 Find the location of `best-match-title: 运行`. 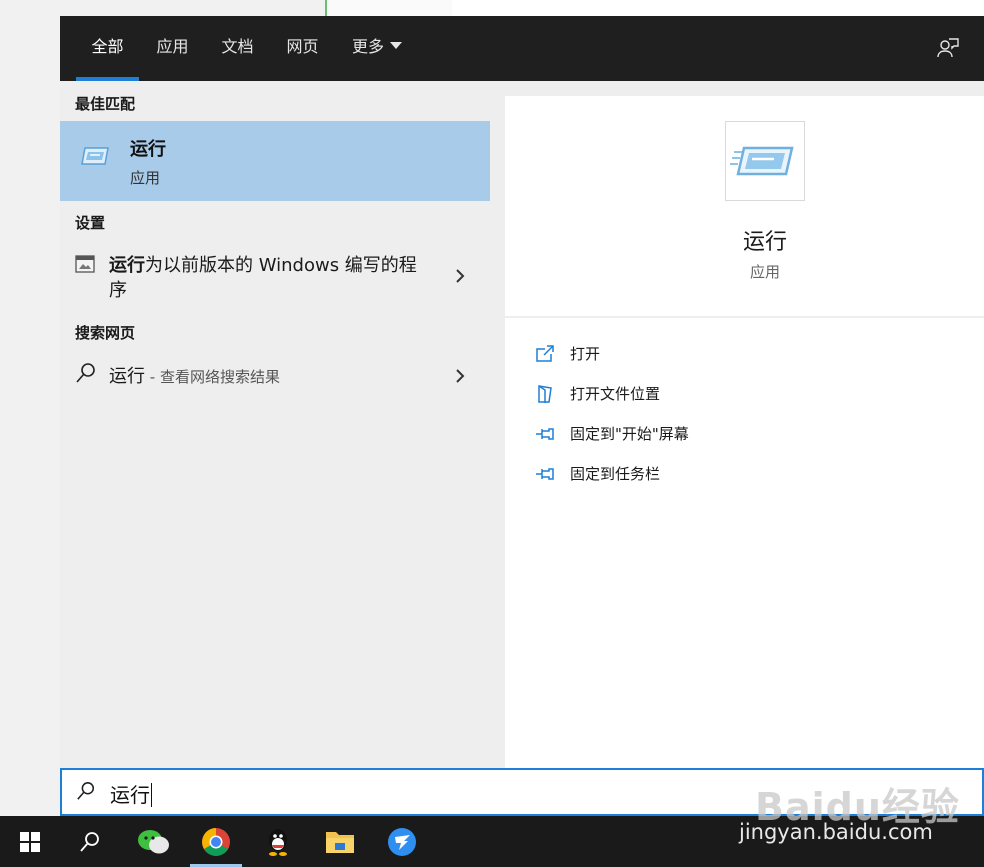

best-match-title: 运行 is located at coordinates (148, 149).